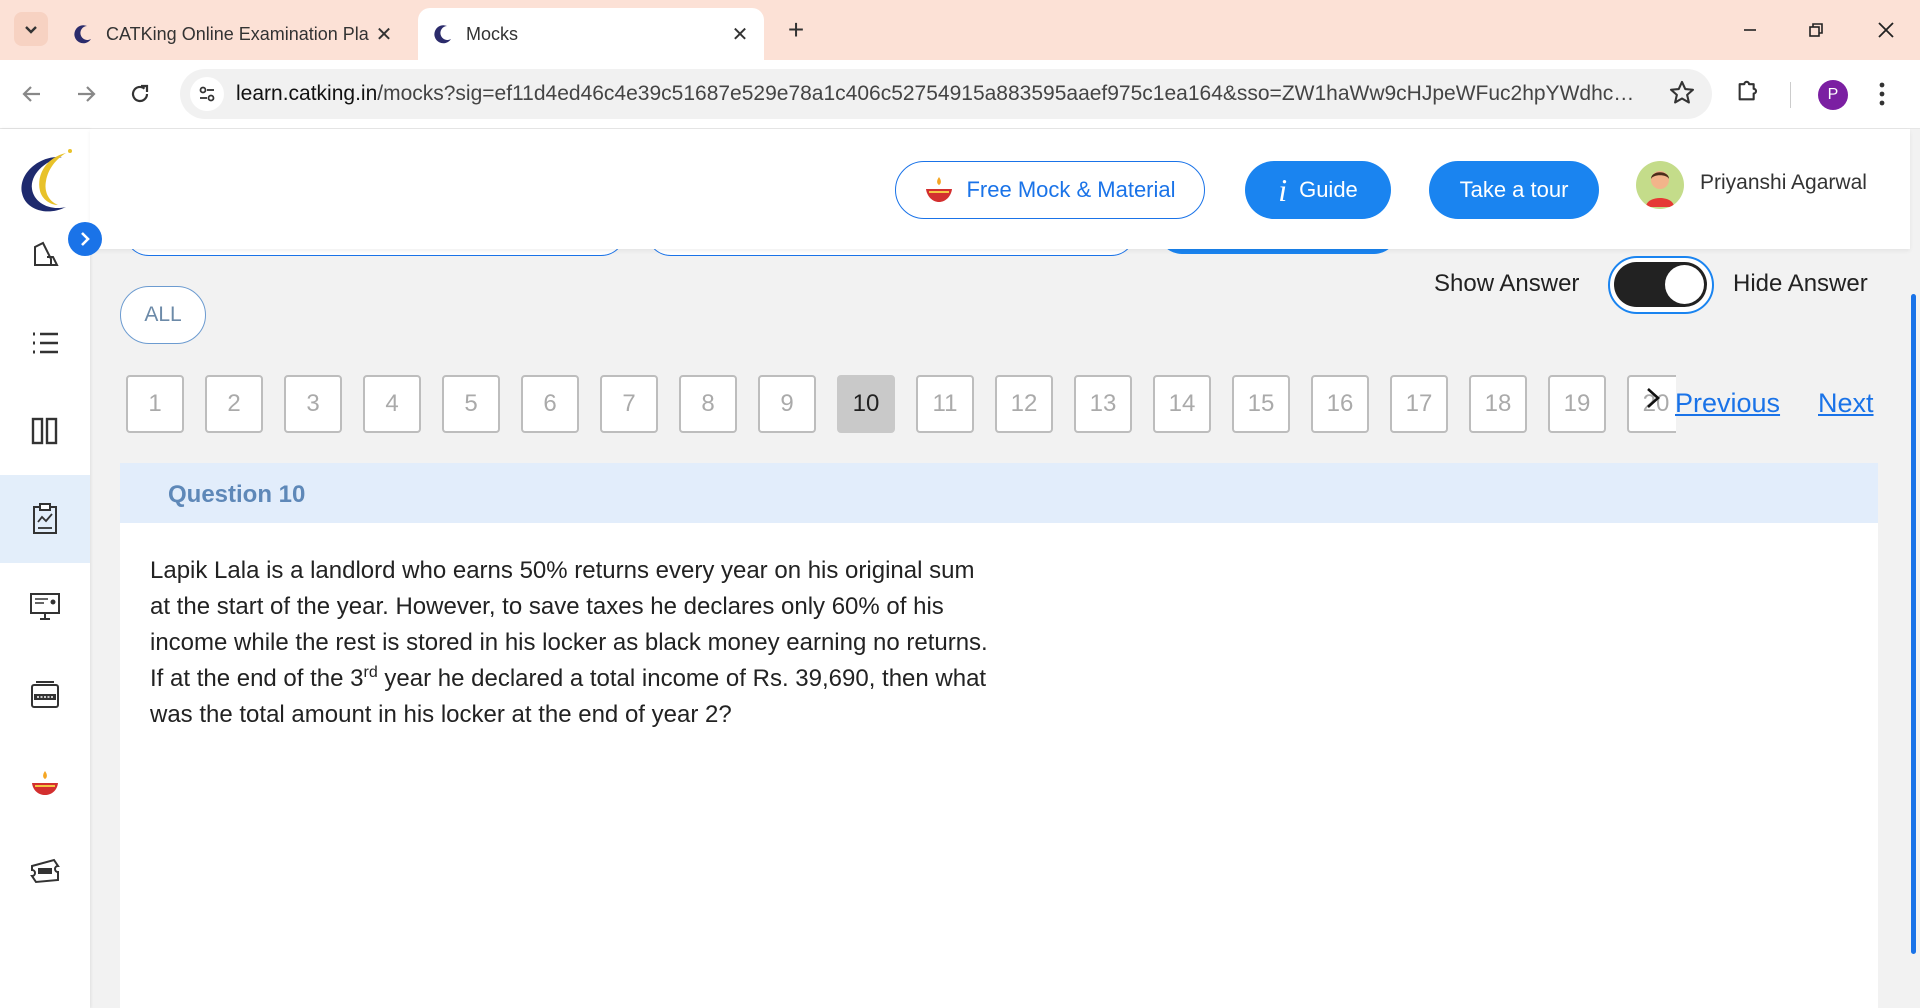 Image resolution: width=1920 pixels, height=1008 pixels. I want to click on bookmark-star-button, so click(1682, 95).